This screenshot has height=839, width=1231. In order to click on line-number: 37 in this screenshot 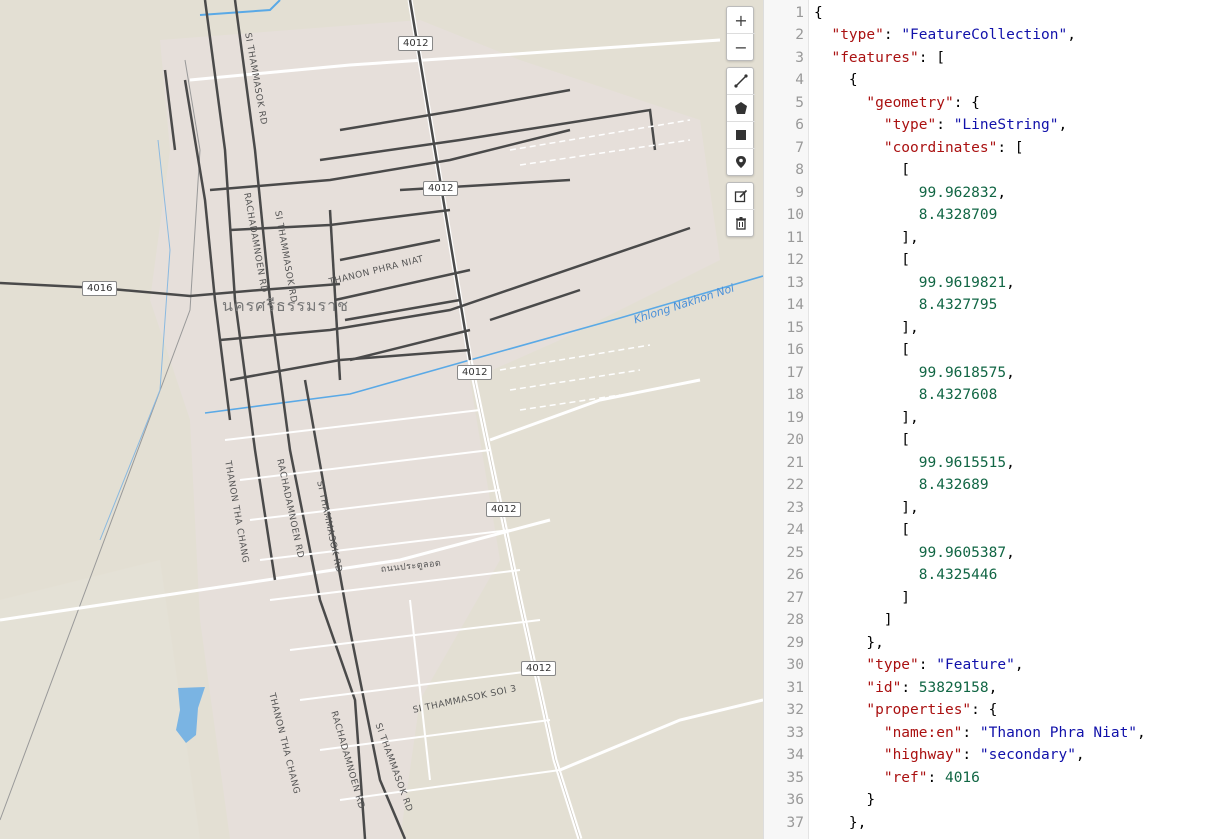, I will do `click(795, 822)`.